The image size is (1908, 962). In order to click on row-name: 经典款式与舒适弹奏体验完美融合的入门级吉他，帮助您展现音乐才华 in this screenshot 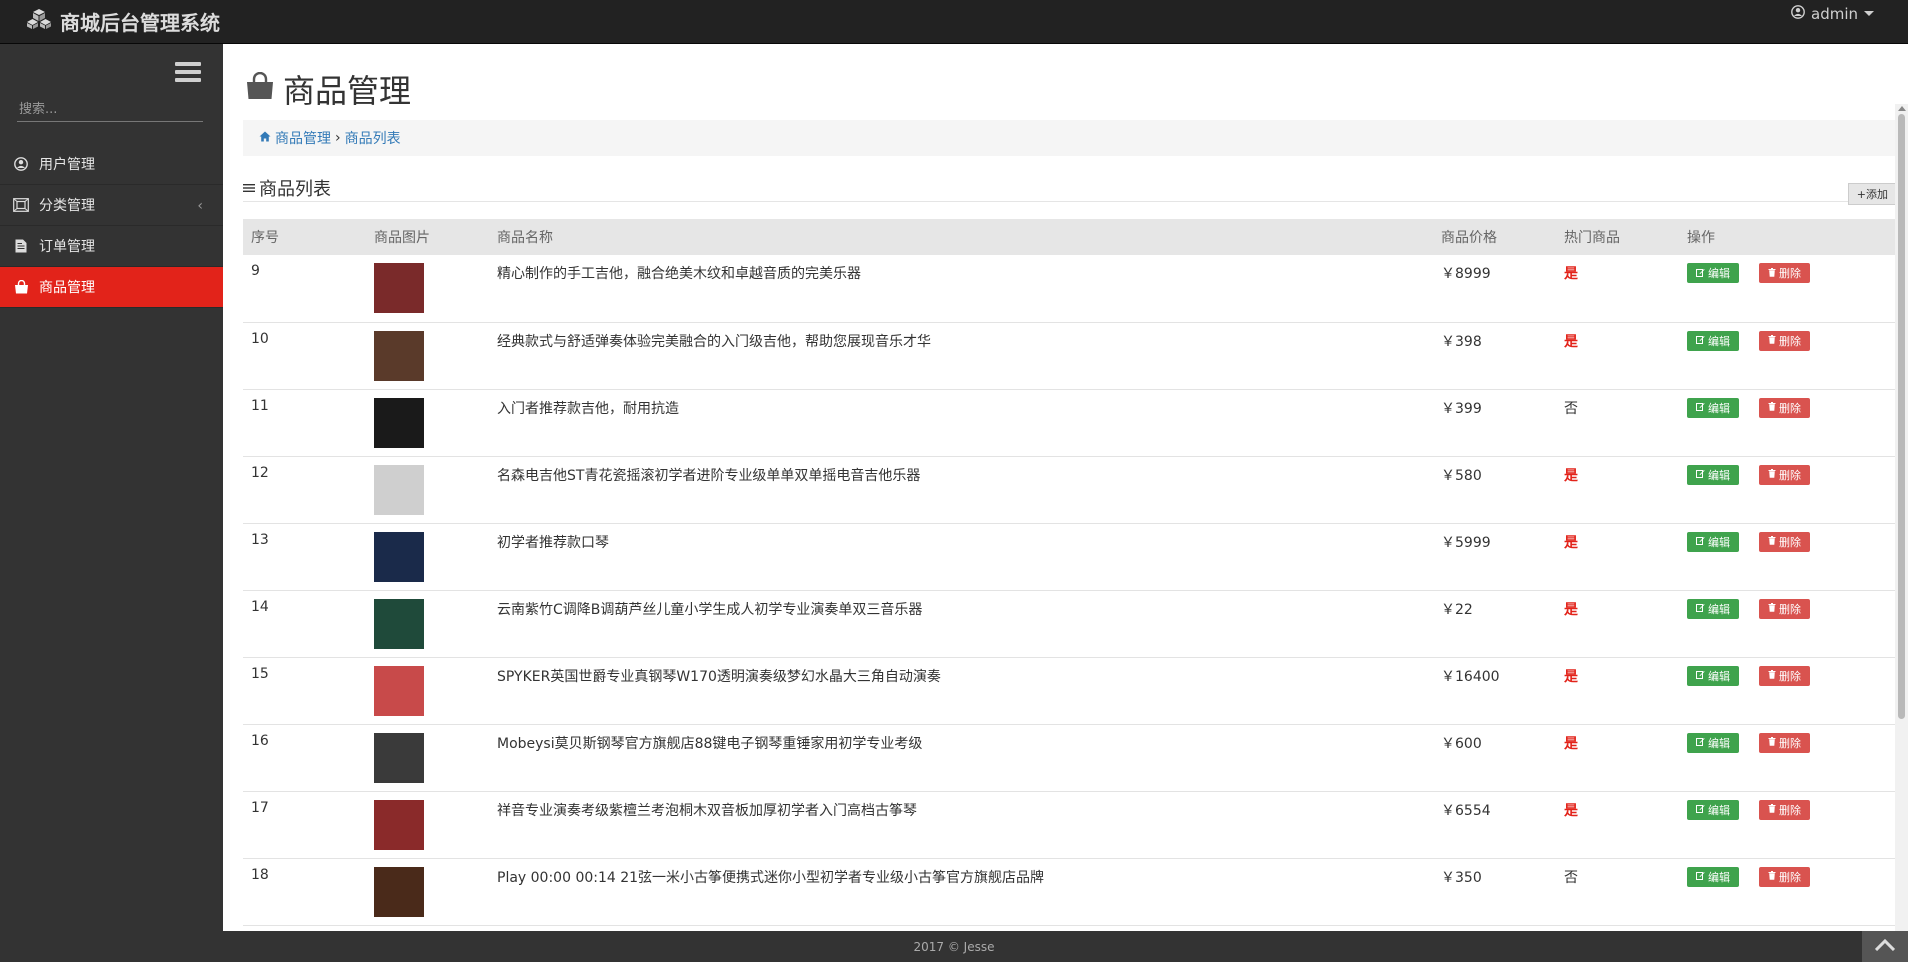, I will do `click(714, 341)`.